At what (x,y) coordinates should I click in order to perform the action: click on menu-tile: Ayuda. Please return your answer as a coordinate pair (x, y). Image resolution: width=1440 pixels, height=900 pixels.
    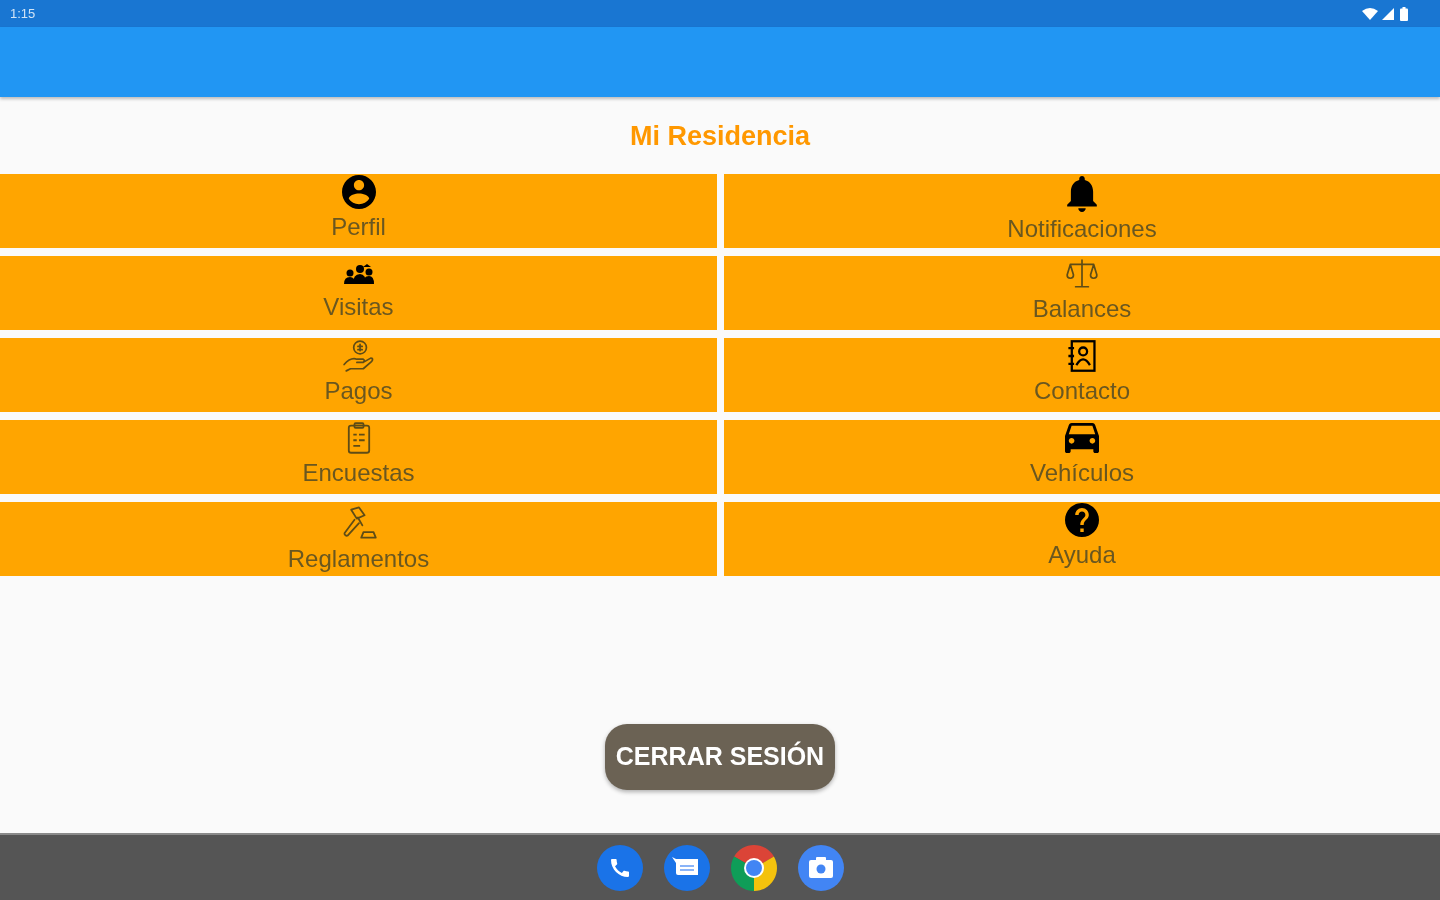
    Looking at the image, I should click on (1082, 539).